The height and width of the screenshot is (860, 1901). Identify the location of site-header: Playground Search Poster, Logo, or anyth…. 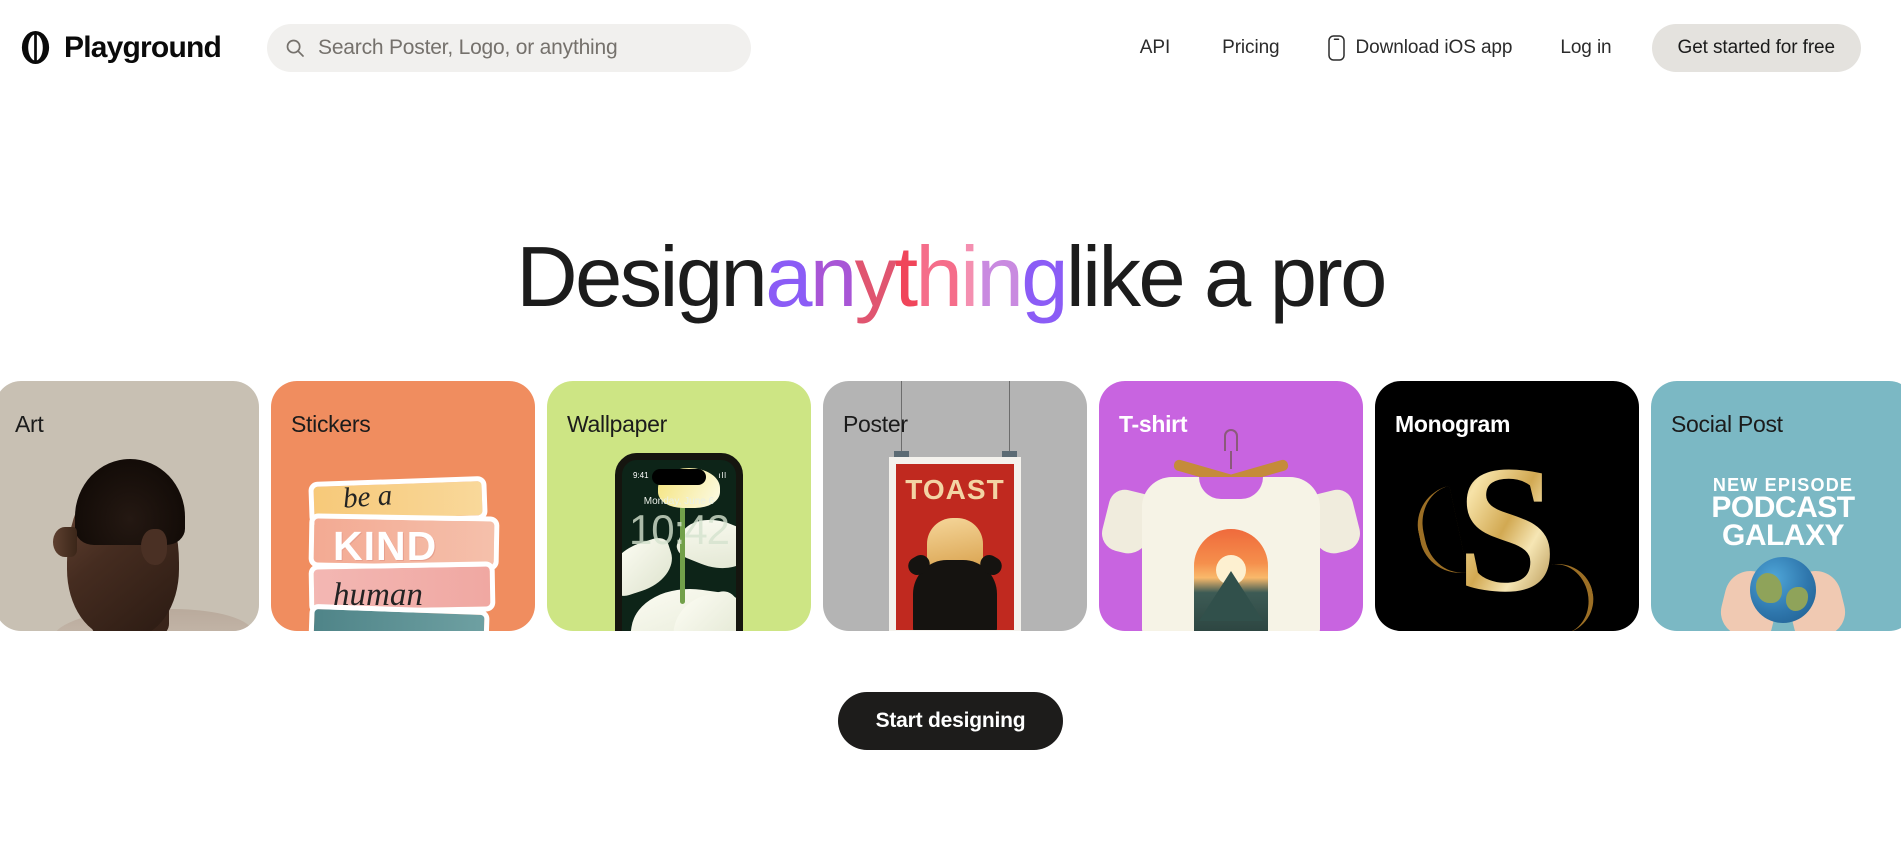
(950, 47).